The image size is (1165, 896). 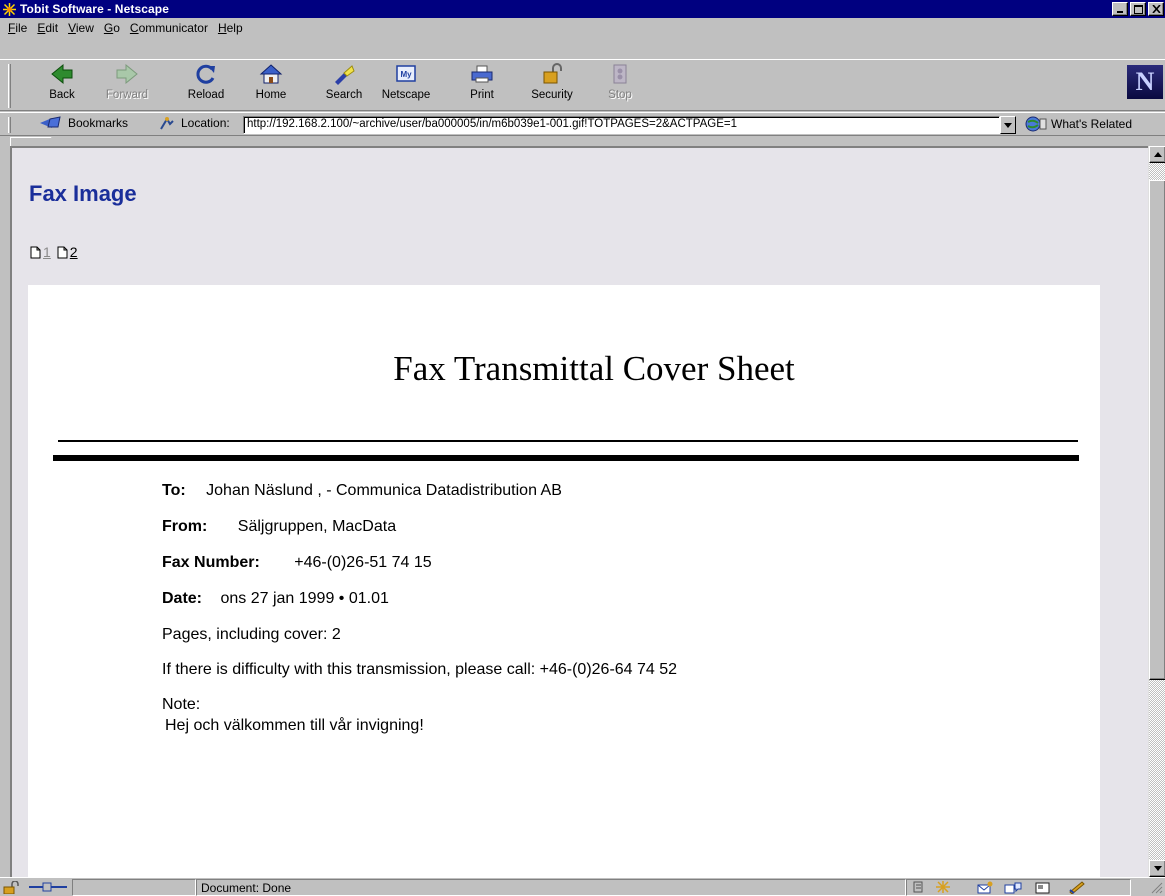 I want to click on chevron-down-icon, so click(x=1008, y=125).